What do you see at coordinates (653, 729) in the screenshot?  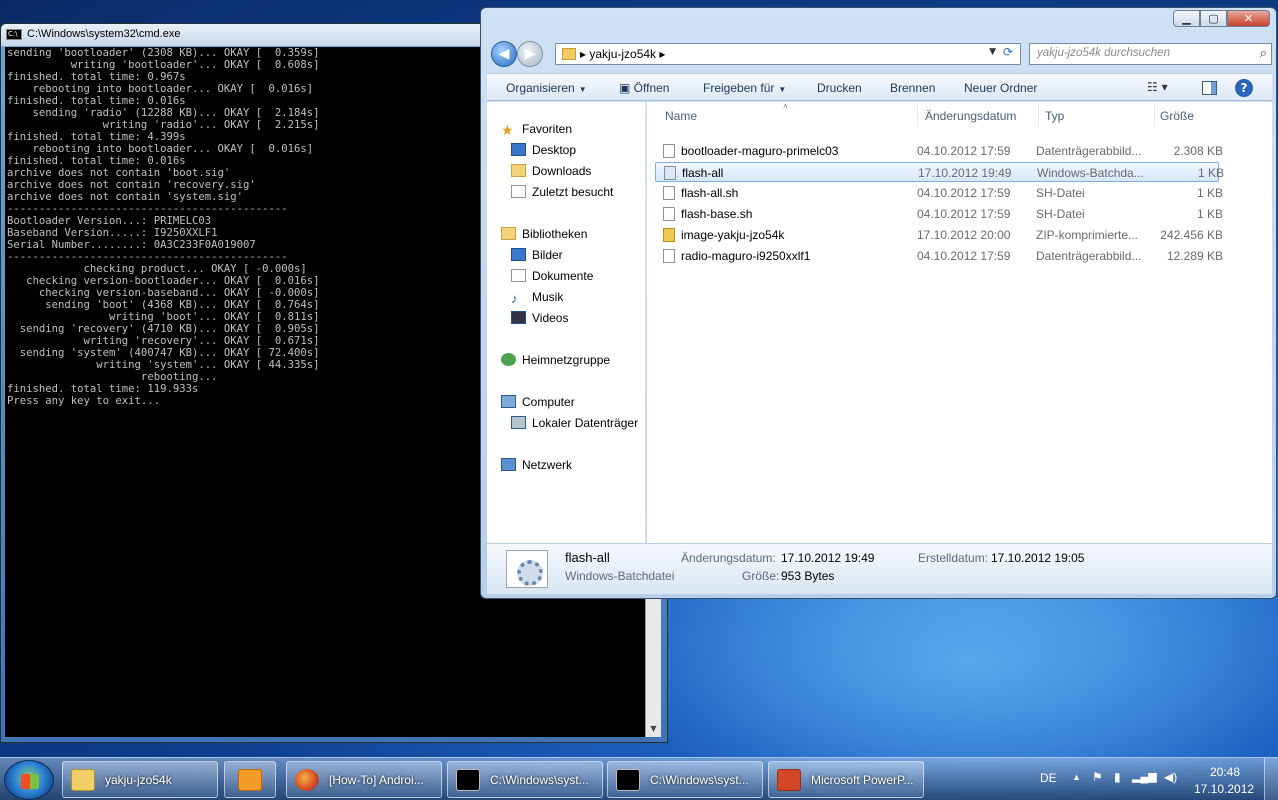 I see `scroll-down-arrow-icon: ▼` at bounding box center [653, 729].